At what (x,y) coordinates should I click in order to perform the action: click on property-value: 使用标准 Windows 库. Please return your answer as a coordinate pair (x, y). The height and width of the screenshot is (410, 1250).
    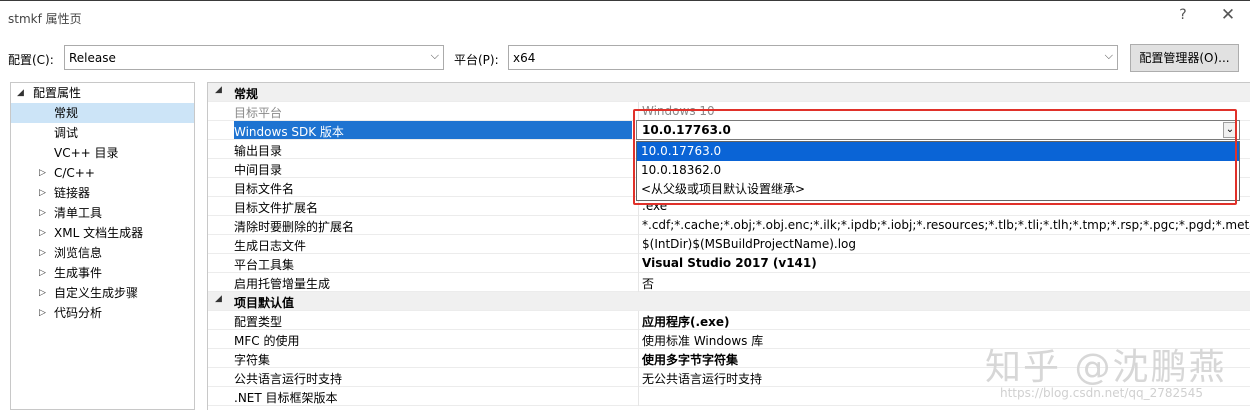
    Looking at the image, I should click on (703, 341).